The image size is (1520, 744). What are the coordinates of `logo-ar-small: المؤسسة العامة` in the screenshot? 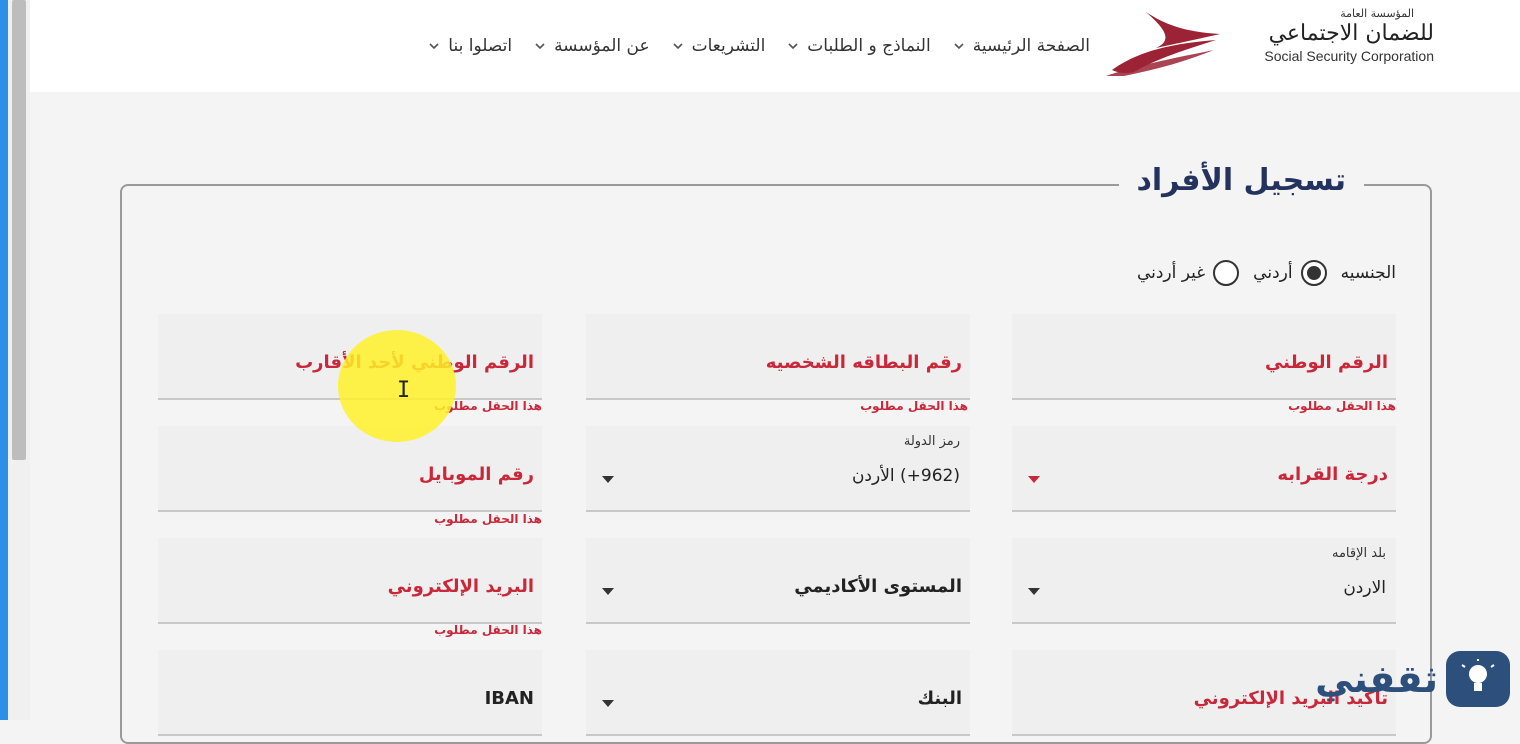 It's located at (1377, 13).